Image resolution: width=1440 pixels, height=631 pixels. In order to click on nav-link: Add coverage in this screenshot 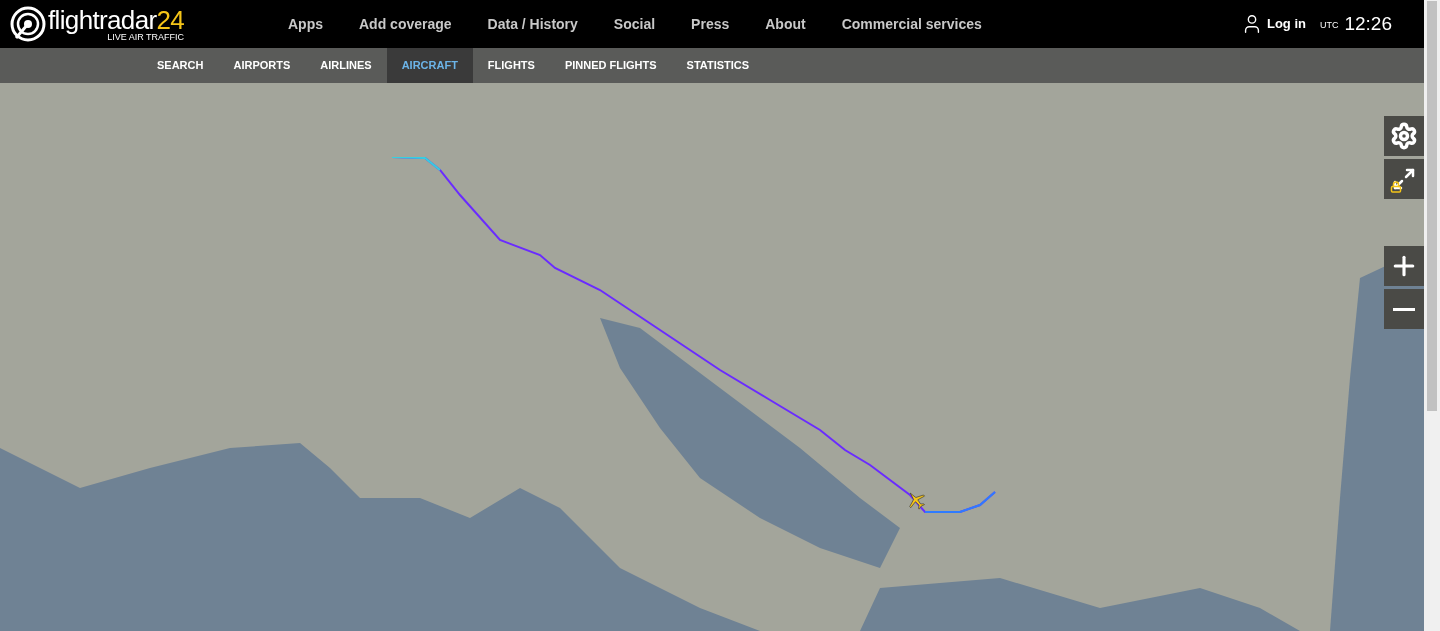, I will do `click(405, 24)`.